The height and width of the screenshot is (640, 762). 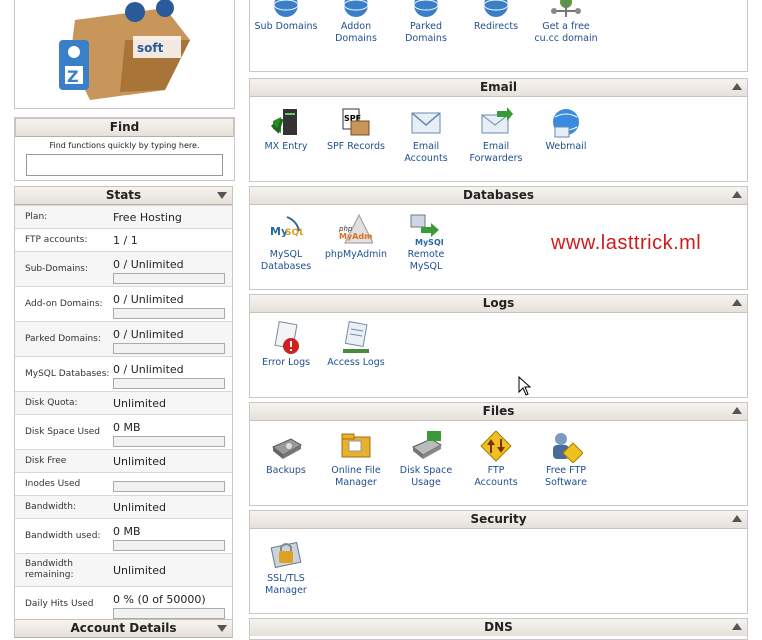 I want to click on files-item: Disk Space Usage, so click(x=426, y=459).